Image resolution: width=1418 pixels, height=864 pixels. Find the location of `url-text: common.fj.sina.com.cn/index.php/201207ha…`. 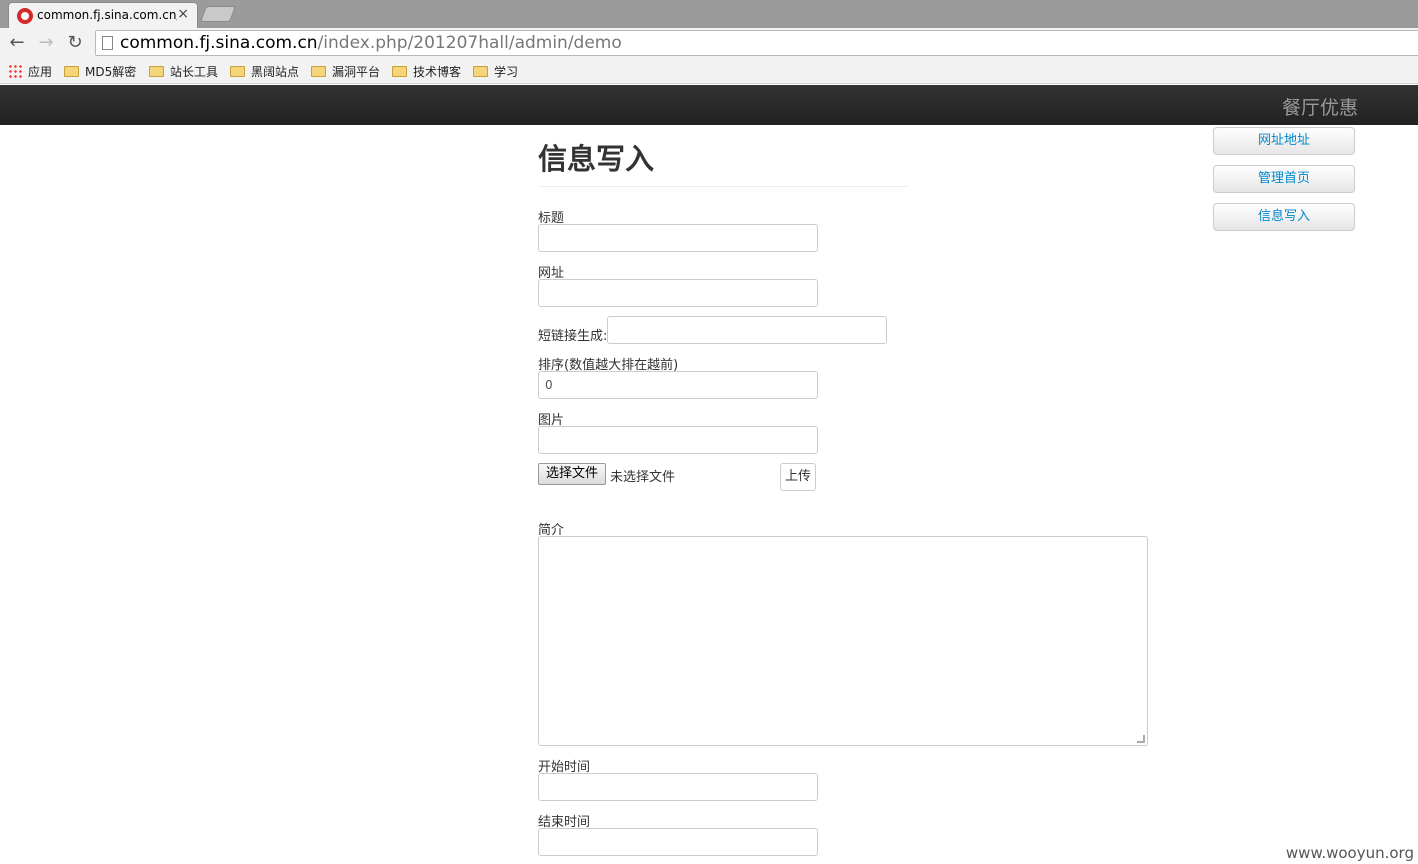

url-text: common.fj.sina.com.cn/index.php/201207ha… is located at coordinates (371, 43).